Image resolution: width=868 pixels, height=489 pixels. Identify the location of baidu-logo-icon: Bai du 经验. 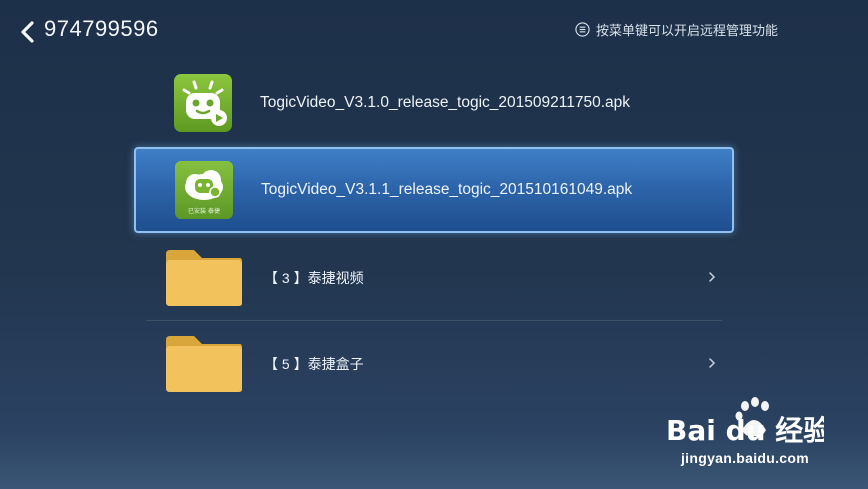
(748, 422).